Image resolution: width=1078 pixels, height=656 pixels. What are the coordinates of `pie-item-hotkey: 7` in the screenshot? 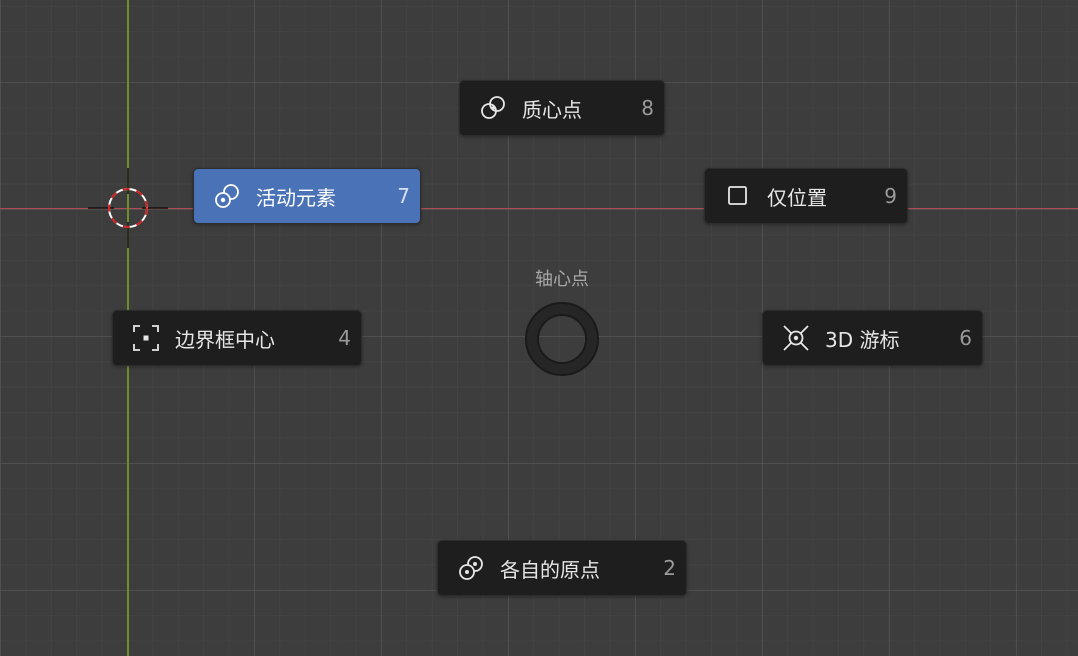 It's located at (403, 196).